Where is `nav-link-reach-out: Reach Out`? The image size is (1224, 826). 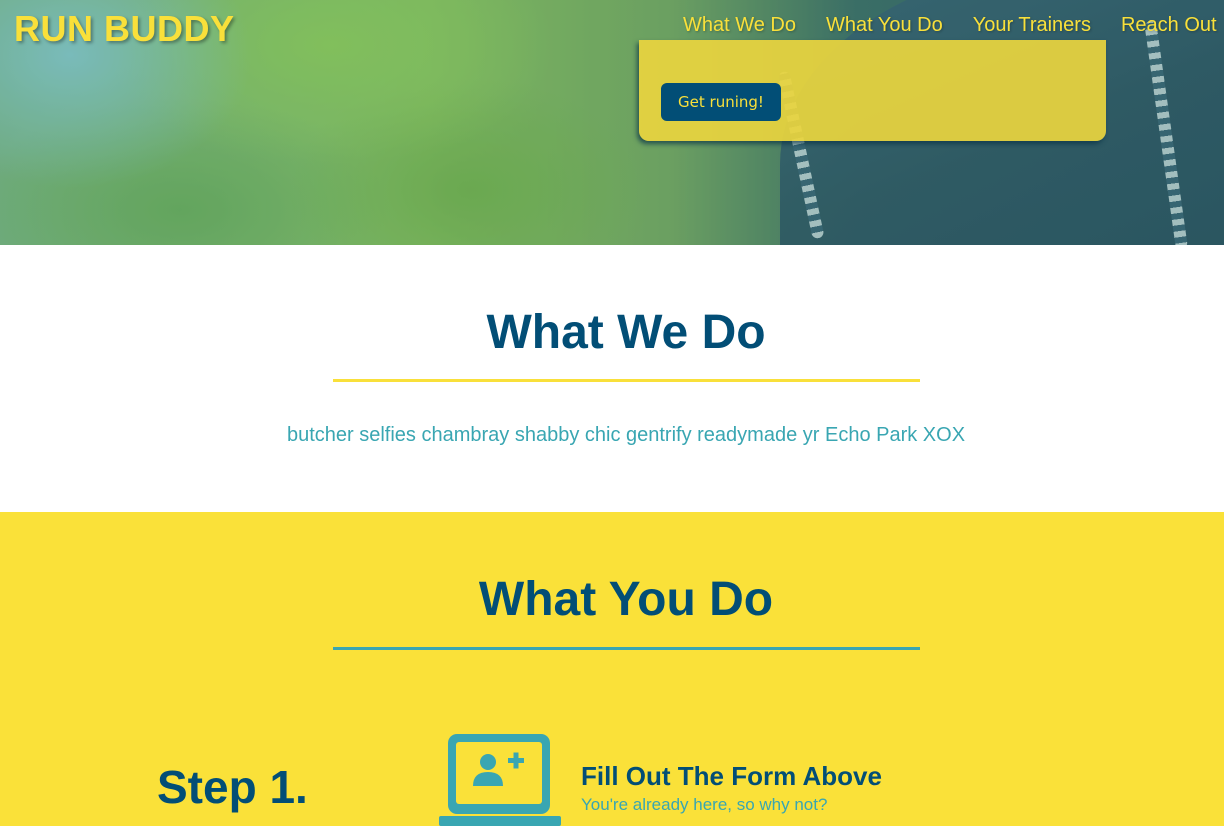 nav-link-reach-out: Reach Out is located at coordinates (1169, 25).